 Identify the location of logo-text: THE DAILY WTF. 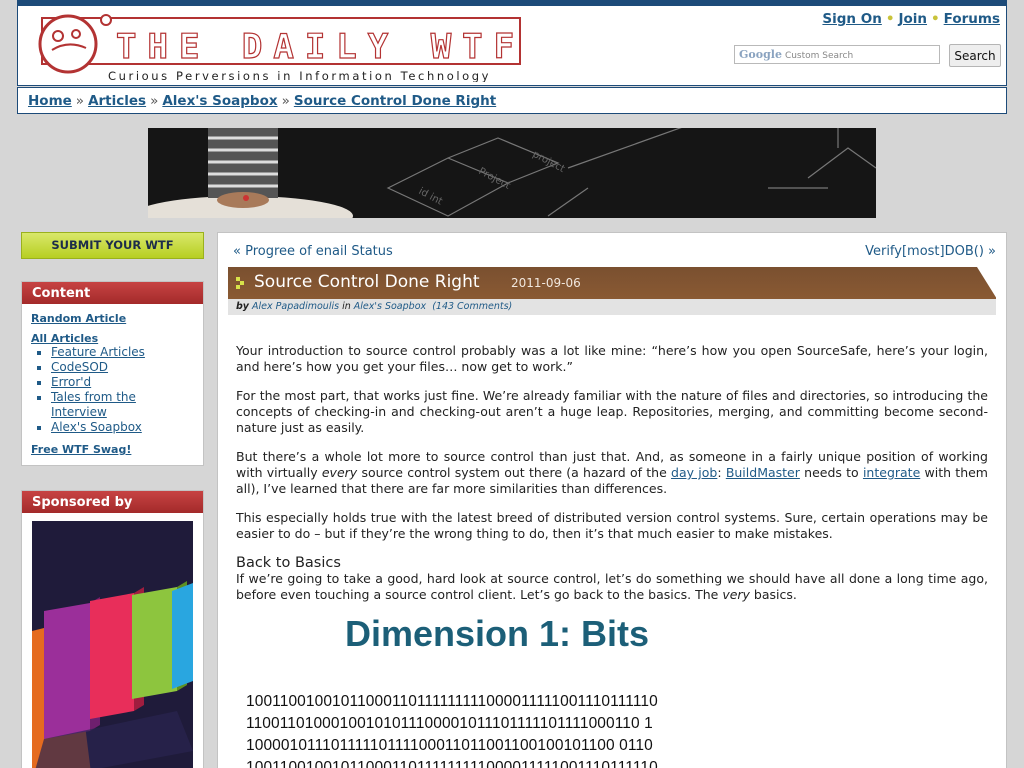
(320, 47).